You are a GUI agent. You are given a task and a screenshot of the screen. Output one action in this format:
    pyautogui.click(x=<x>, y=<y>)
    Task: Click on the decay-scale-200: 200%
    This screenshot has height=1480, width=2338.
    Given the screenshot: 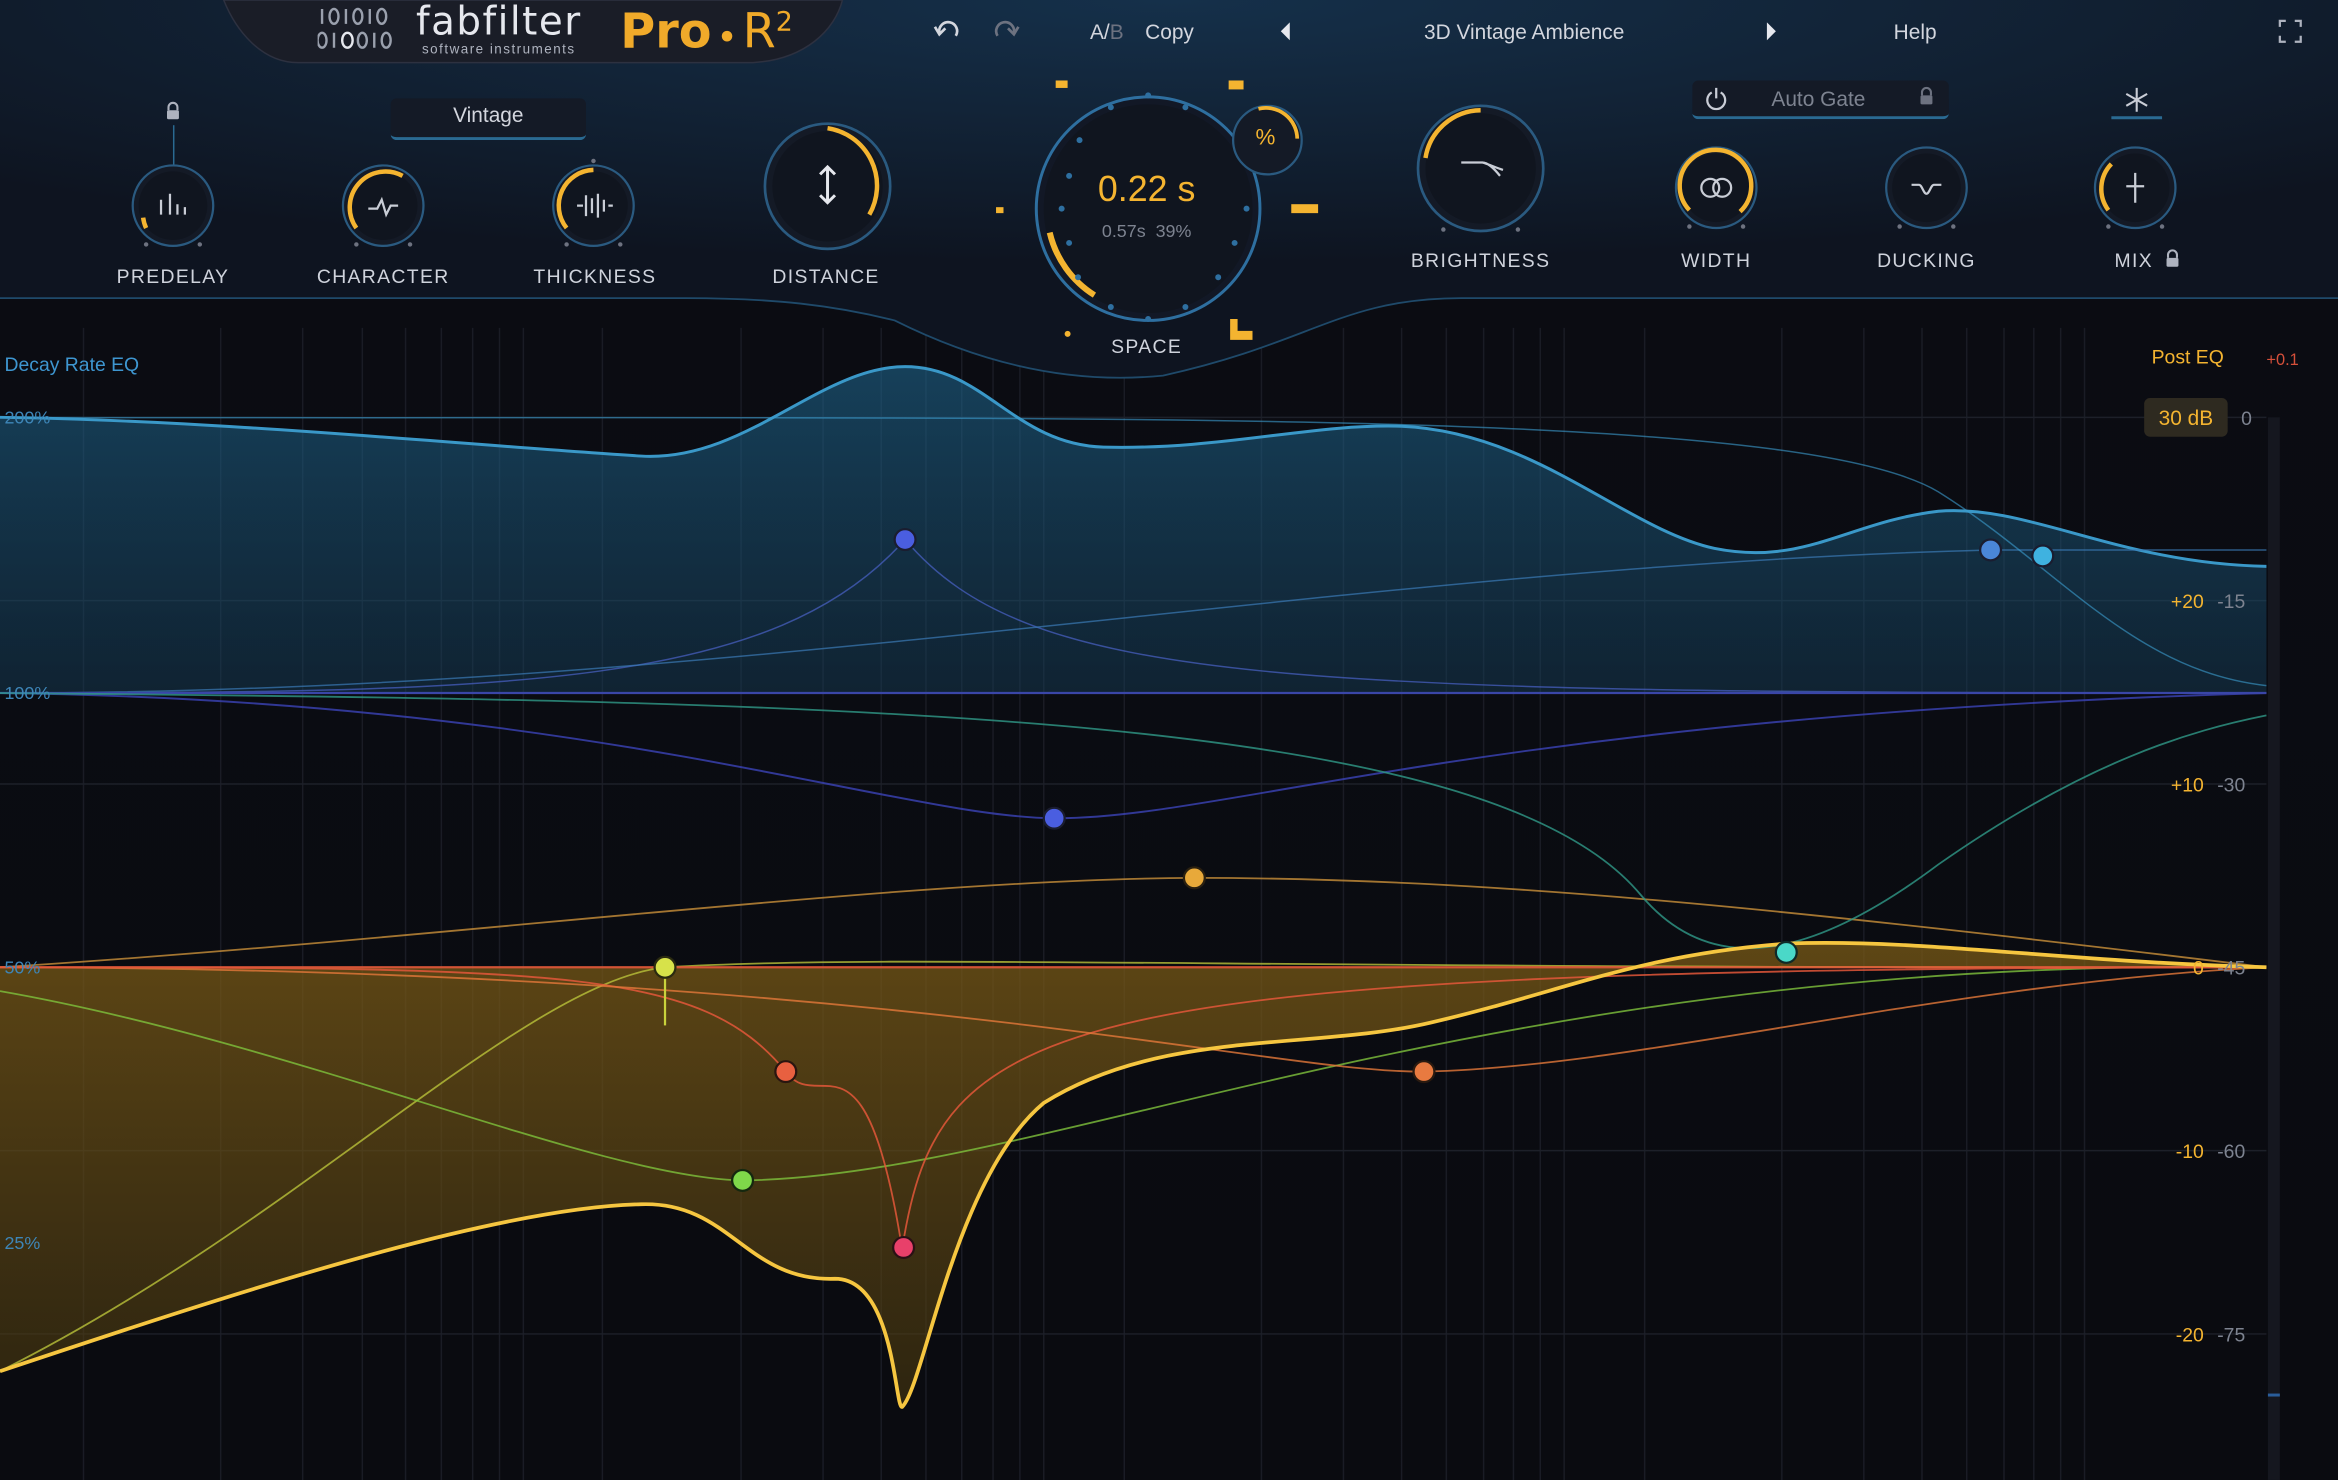 What is the action you would take?
    pyautogui.click(x=27, y=417)
    